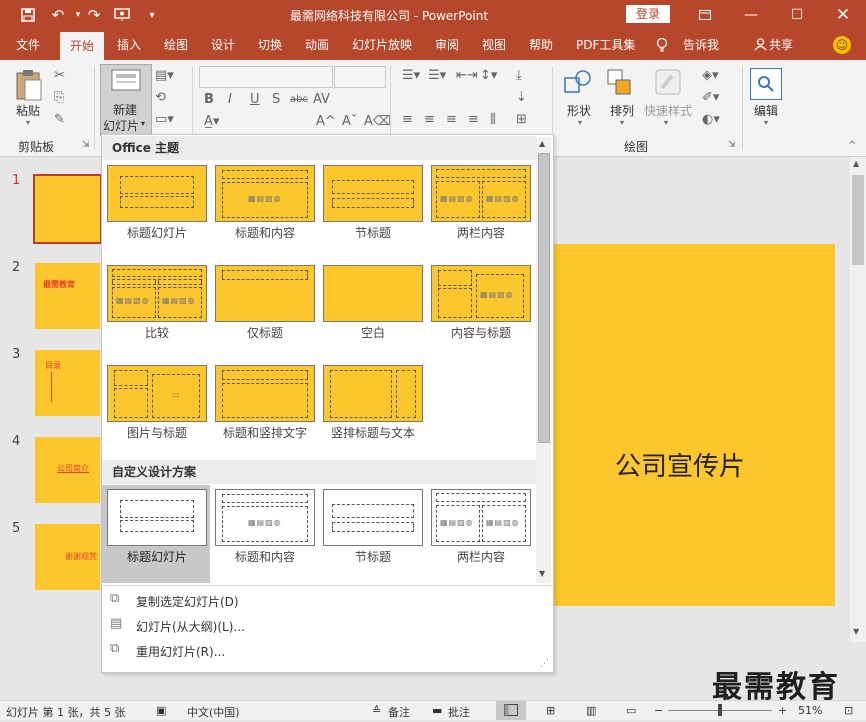  I want to click on layout-icon: ▤▾, so click(164, 75).